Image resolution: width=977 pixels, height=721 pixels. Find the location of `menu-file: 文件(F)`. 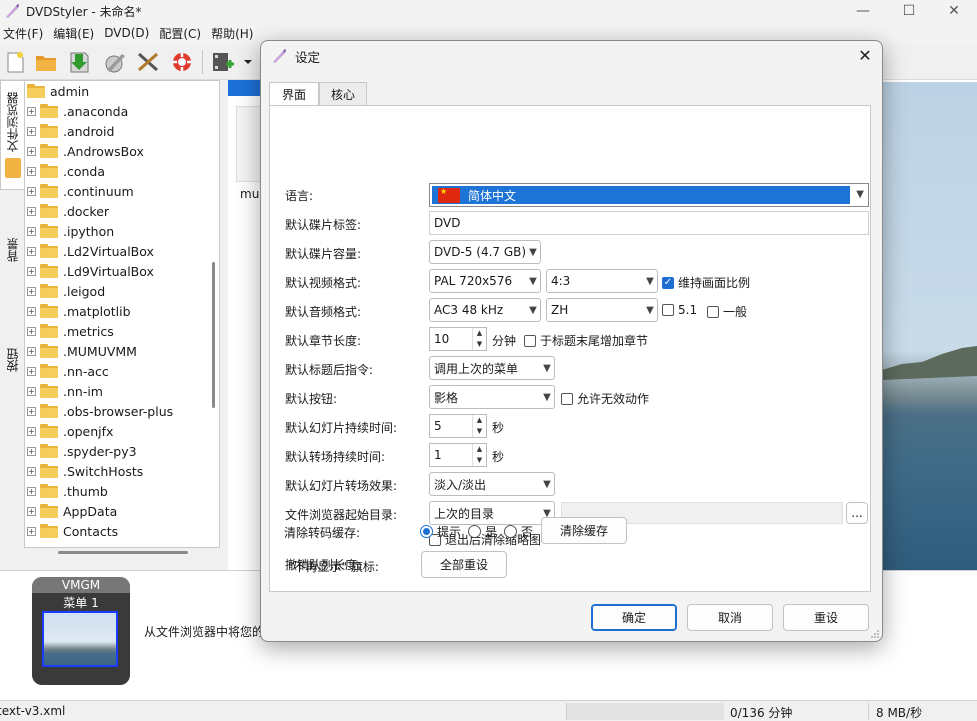

menu-file: 文件(F) is located at coordinates (25, 33).